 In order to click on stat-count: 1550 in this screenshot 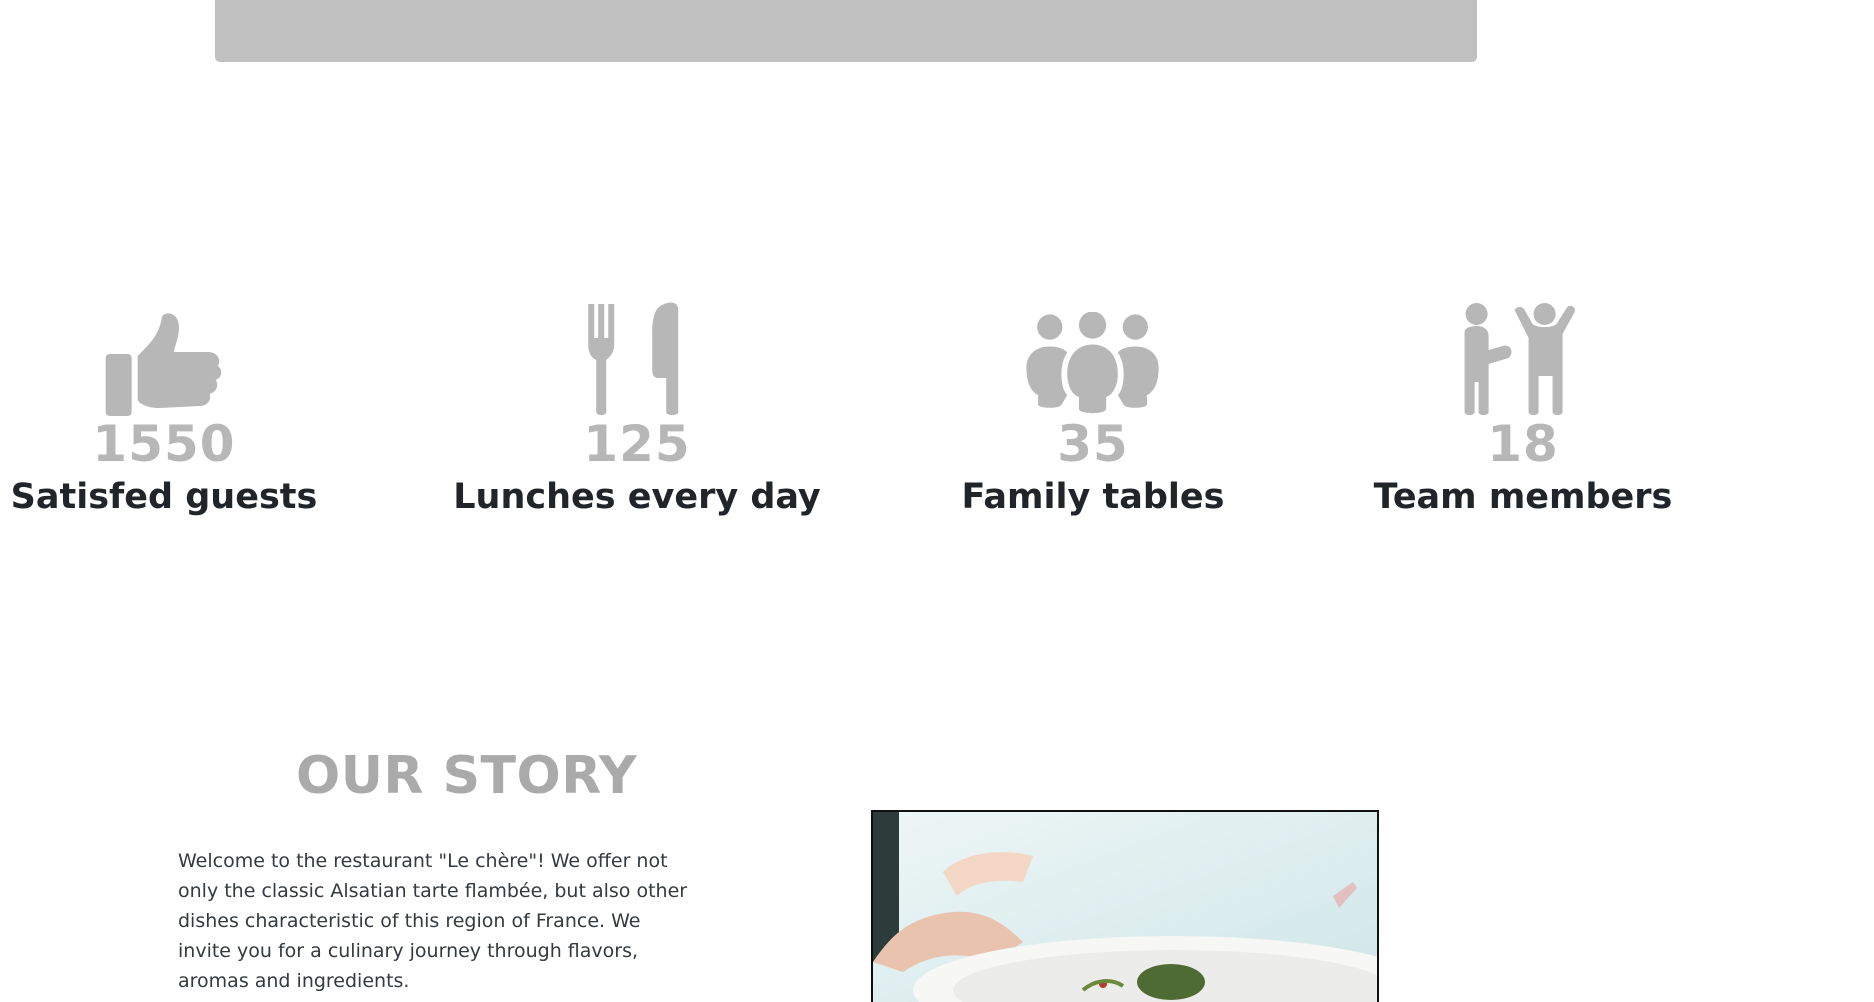, I will do `click(164, 444)`.